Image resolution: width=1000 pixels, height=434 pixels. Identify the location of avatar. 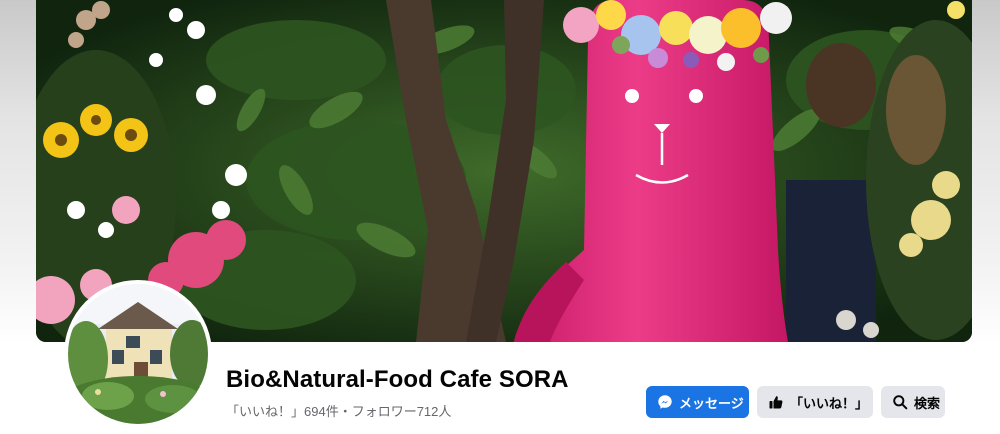
(138, 354).